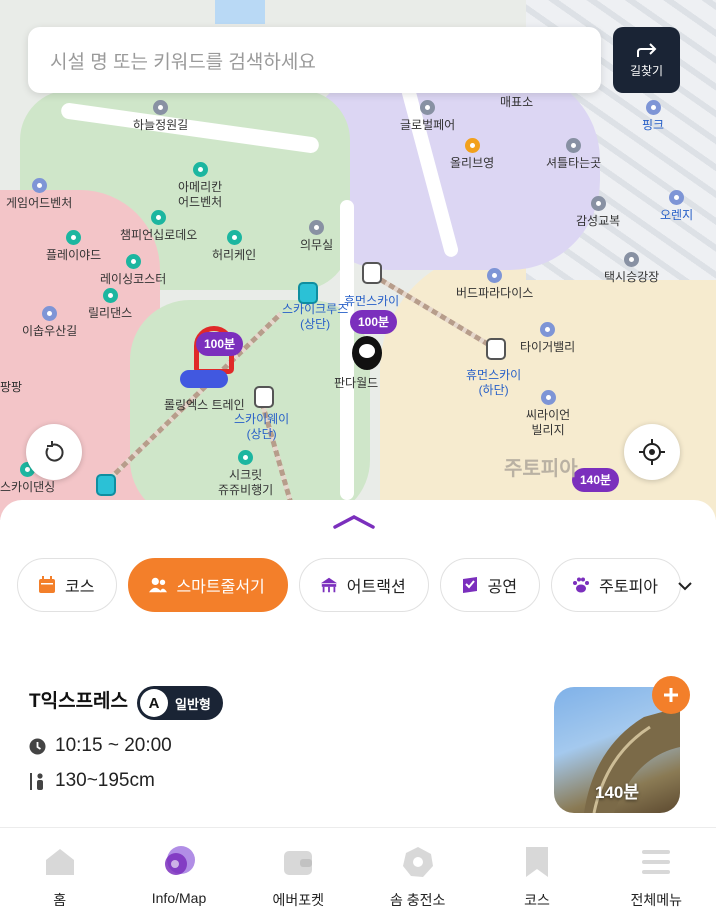  What do you see at coordinates (49, 322) in the screenshot?
I see `poi-aesop-path: 이솝우산길` at bounding box center [49, 322].